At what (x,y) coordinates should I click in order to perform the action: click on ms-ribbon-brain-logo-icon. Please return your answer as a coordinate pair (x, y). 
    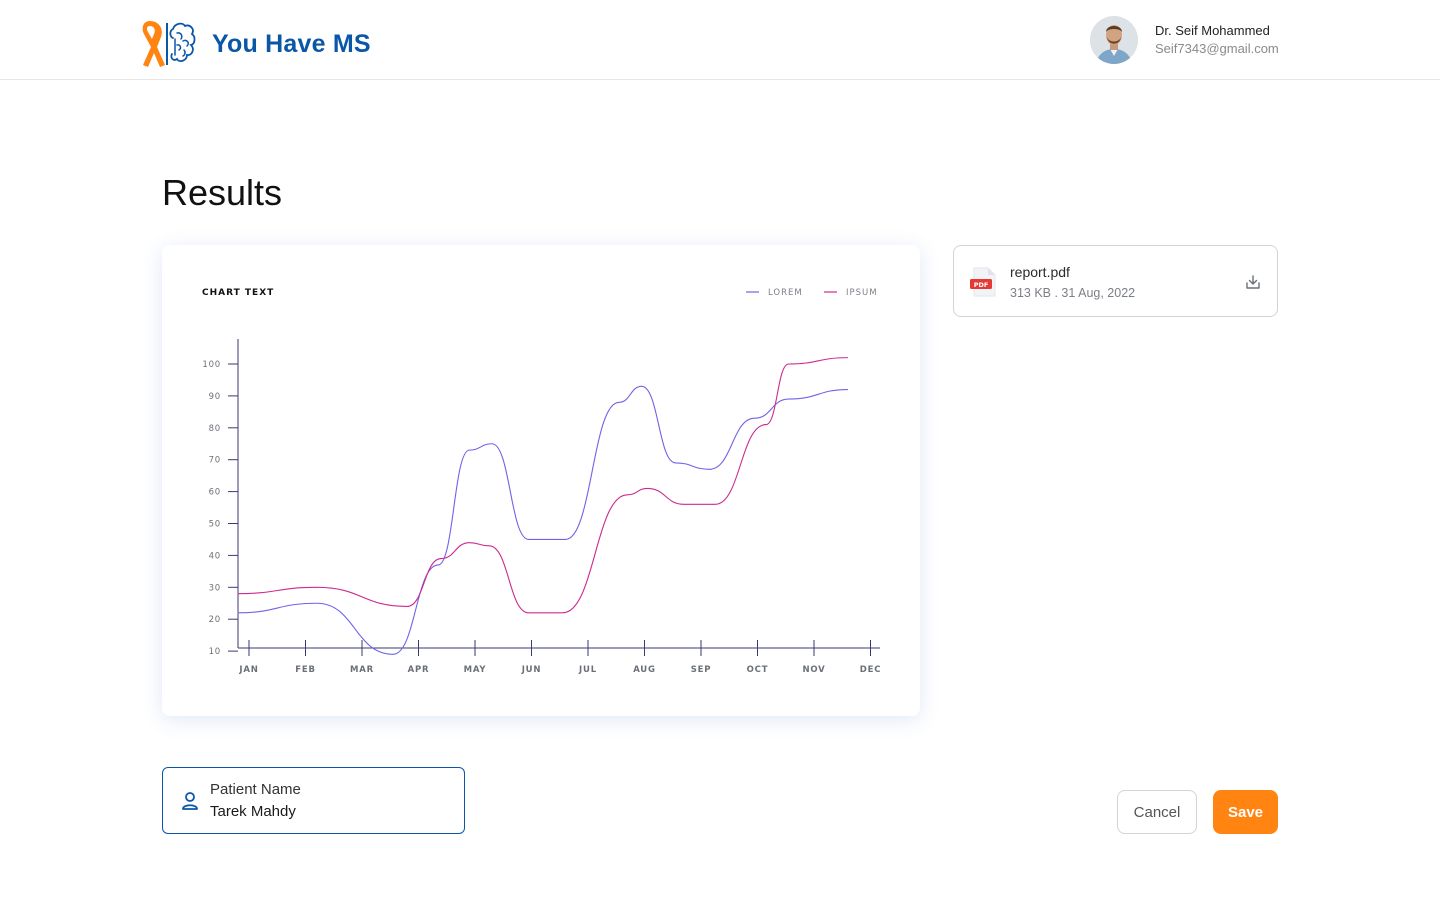
    Looking at the image, I should click on (167, 44).